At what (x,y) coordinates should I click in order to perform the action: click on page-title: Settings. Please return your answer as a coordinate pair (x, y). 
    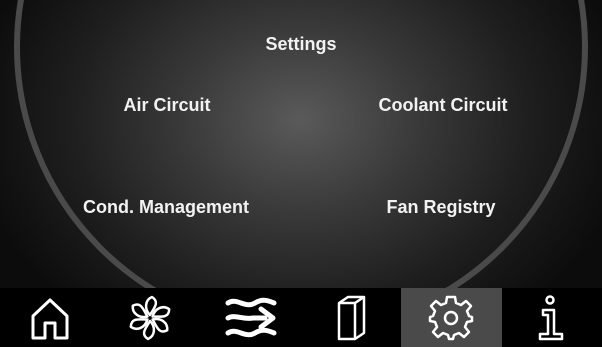
    Looking at the image, I should click on (301, 44).